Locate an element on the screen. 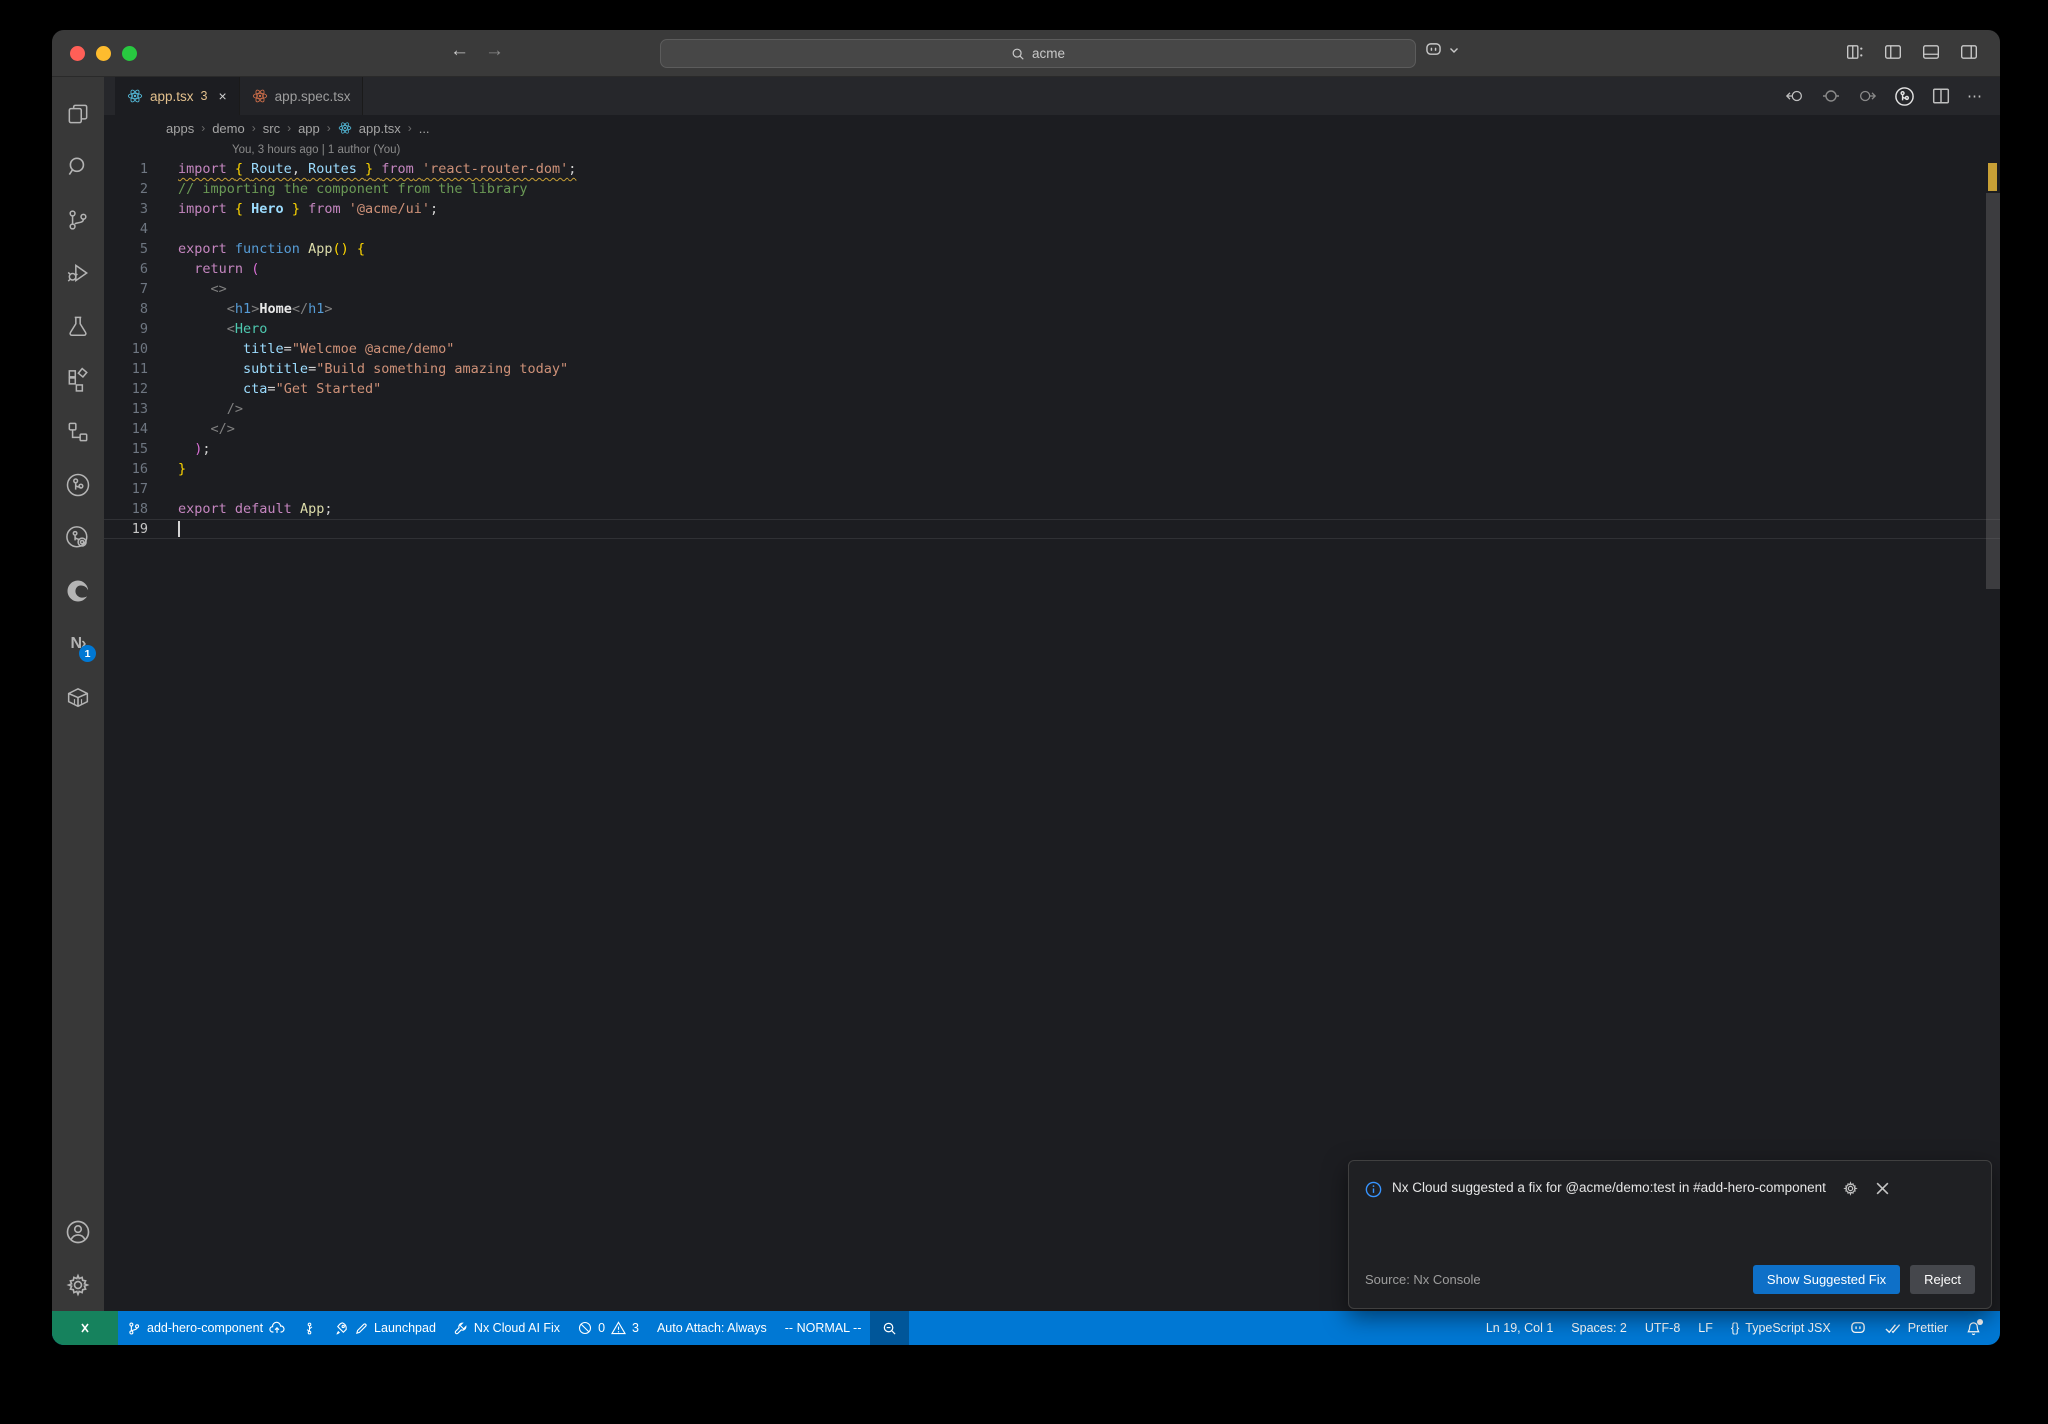  indentation-status: Spaces: 2 is located at coordinates (1599, 1328).